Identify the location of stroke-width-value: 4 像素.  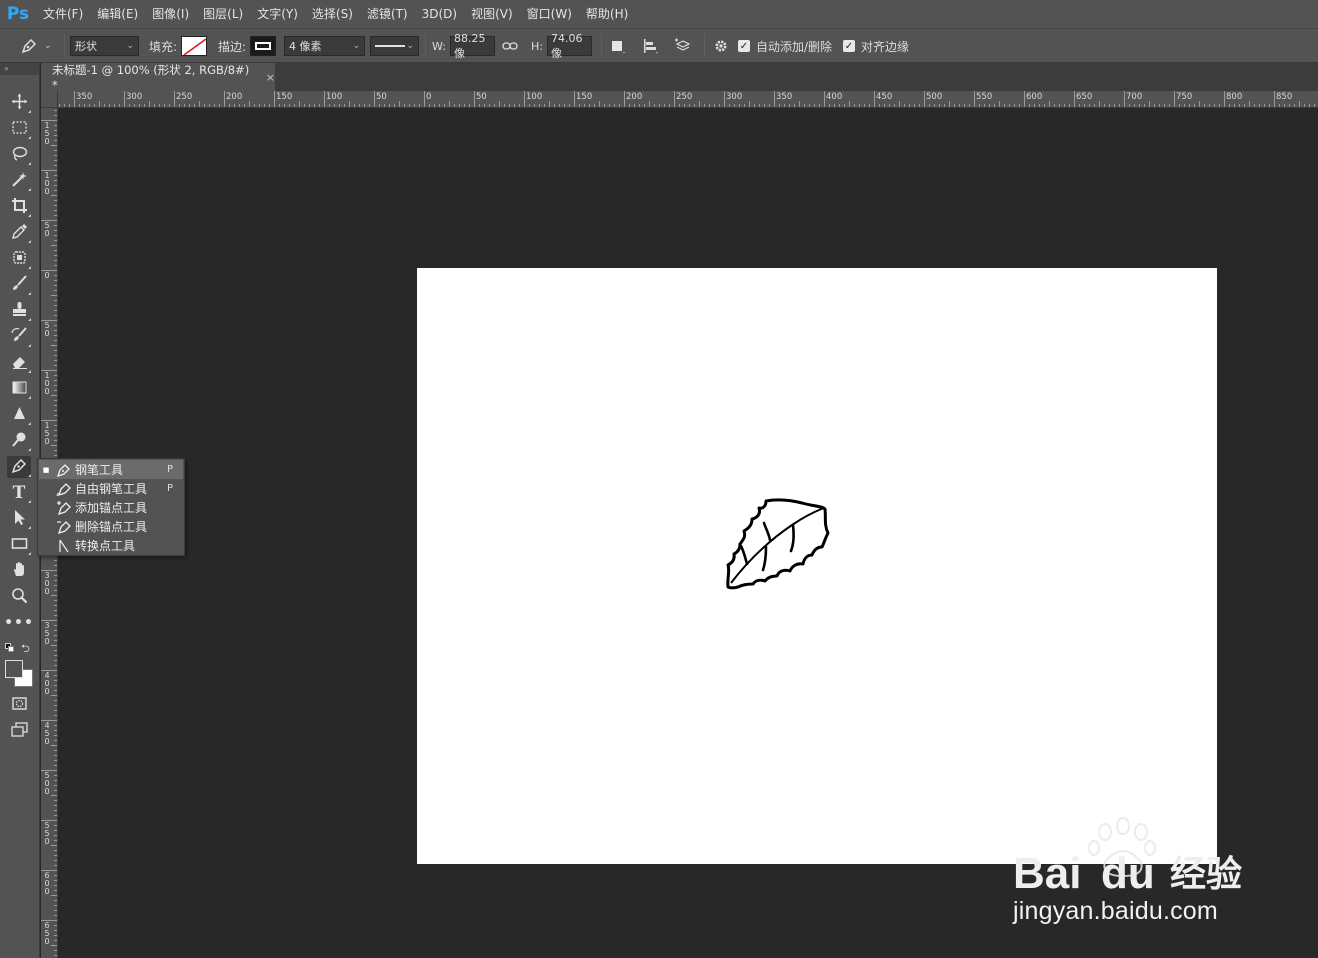
(305, 46).